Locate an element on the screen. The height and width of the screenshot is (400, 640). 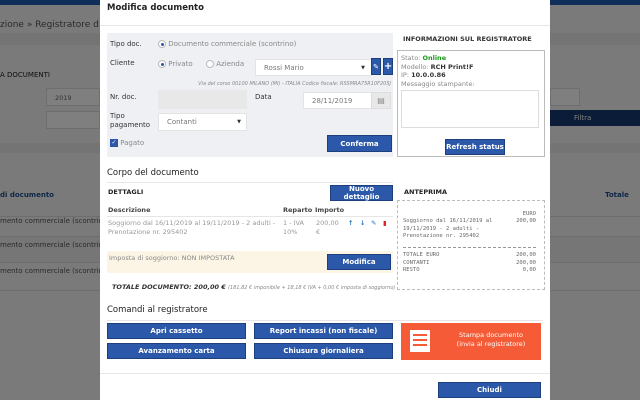
calendar-icon: ▤ is located at coordinates (381, 100).